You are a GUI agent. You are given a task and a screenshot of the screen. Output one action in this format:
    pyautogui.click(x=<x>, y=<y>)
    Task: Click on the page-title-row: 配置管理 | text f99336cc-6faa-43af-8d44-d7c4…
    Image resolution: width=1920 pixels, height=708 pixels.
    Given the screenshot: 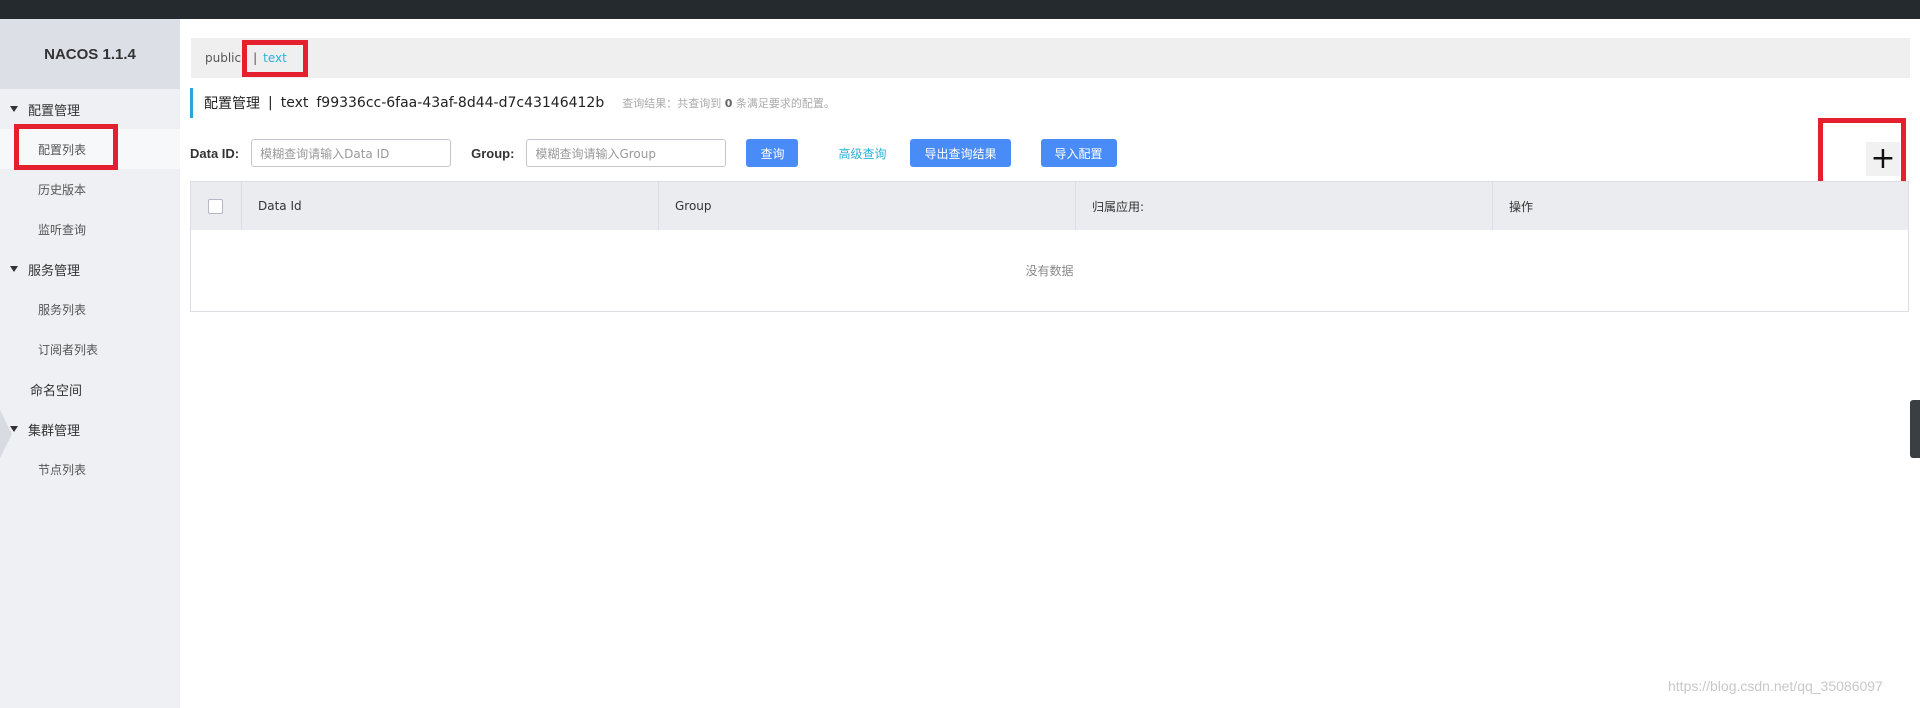 What is the action you would take?
    pyautogui.click(x=512, y=103)
    